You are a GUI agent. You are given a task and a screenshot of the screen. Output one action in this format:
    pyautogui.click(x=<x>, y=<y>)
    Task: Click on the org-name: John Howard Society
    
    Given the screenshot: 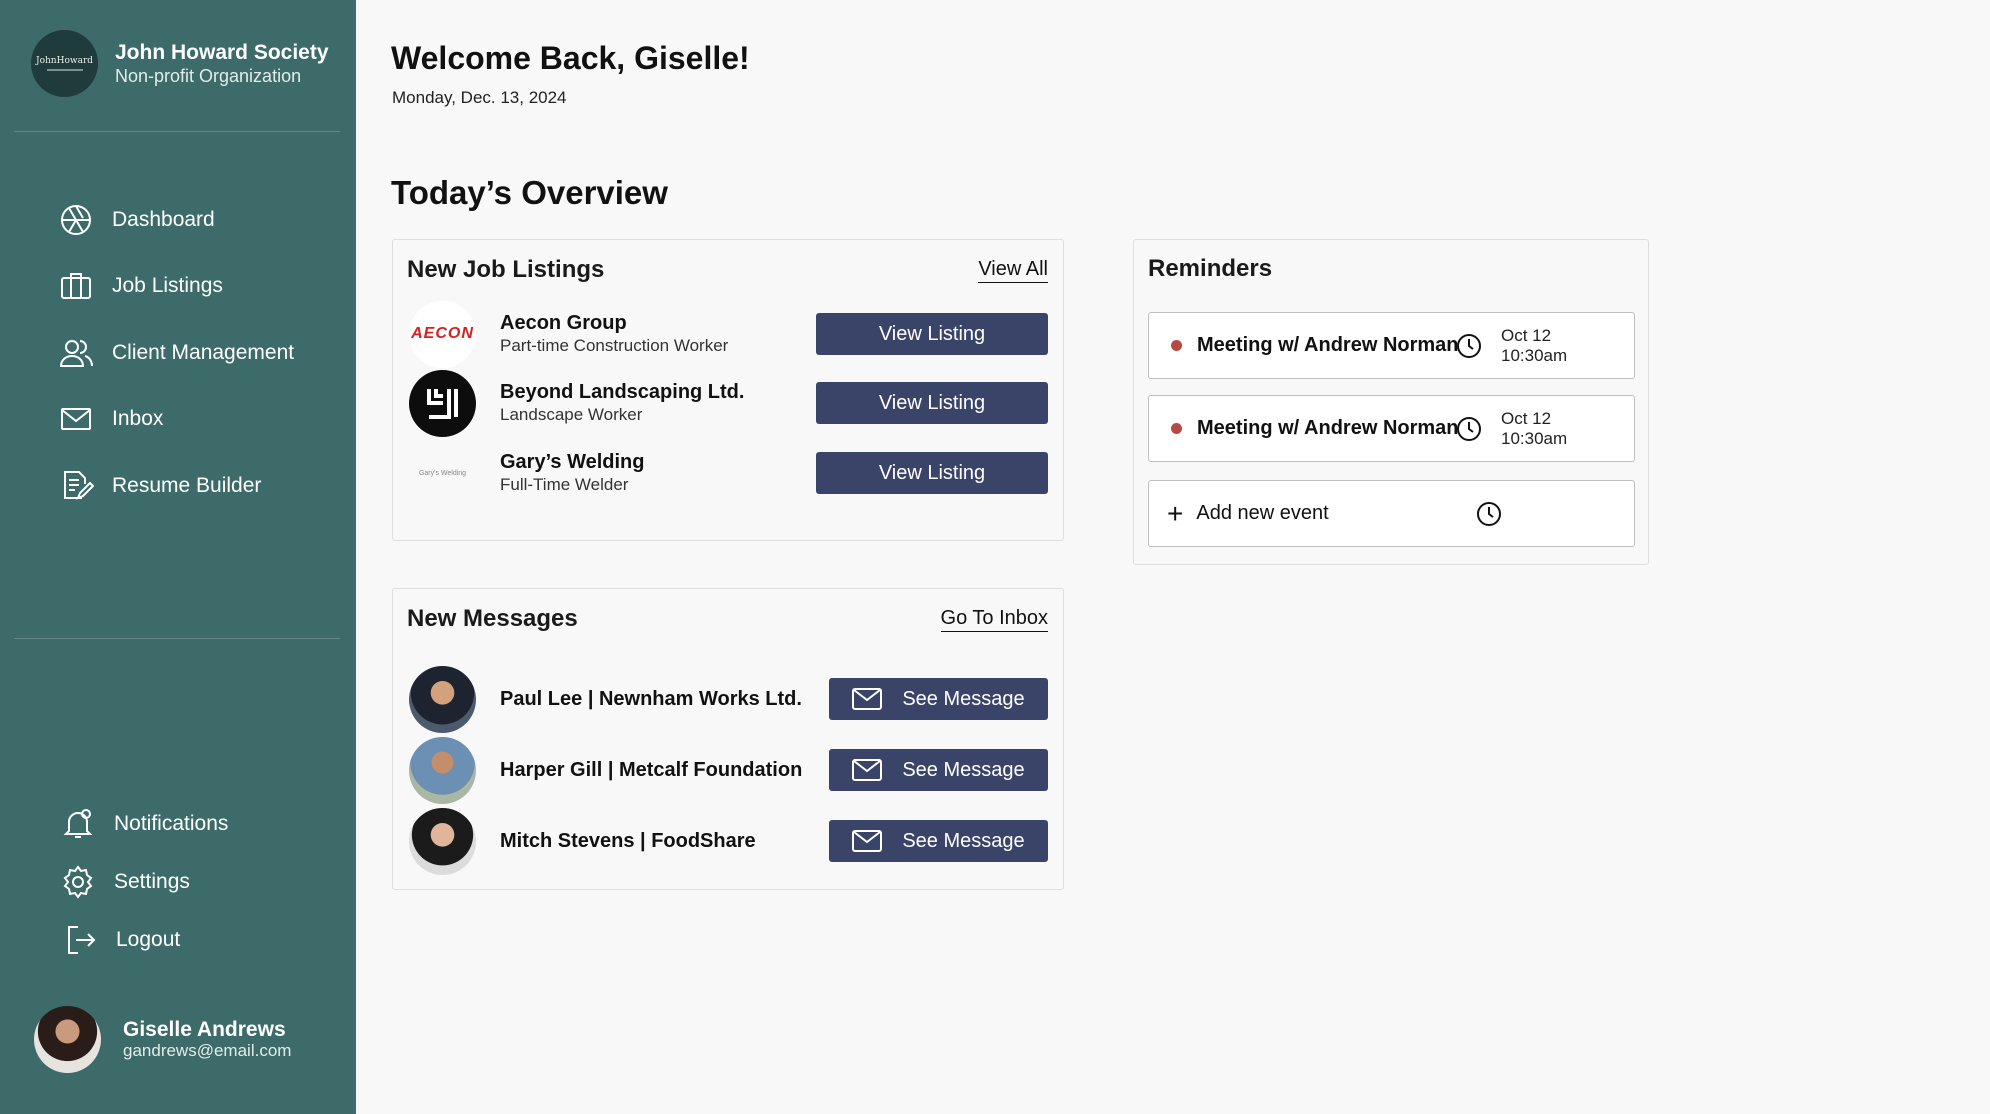 What is the action you would take?
    pyautogui.click(x=222, y=52)
    